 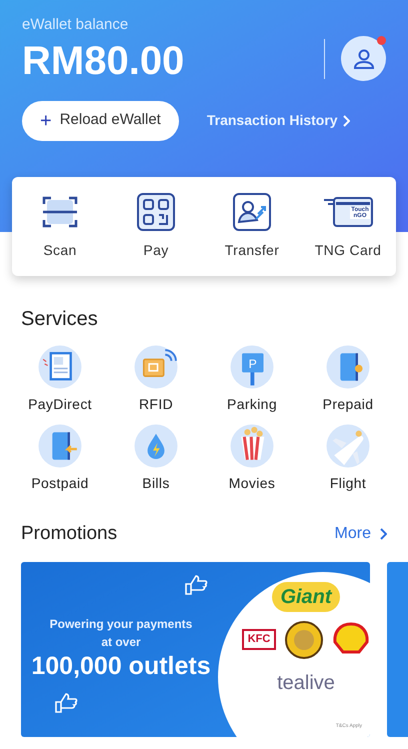 What do you see at coordinates (60, 367) in the screenshot?
I see `document-icon` at bounding box center [60, 367].